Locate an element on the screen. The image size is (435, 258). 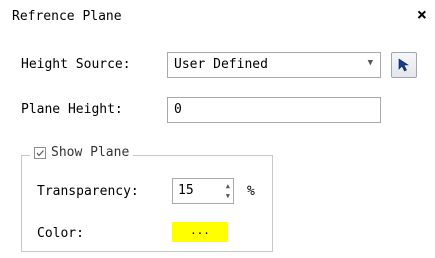
spin-up-icon: ▲ is located at coordinates (228, 186).